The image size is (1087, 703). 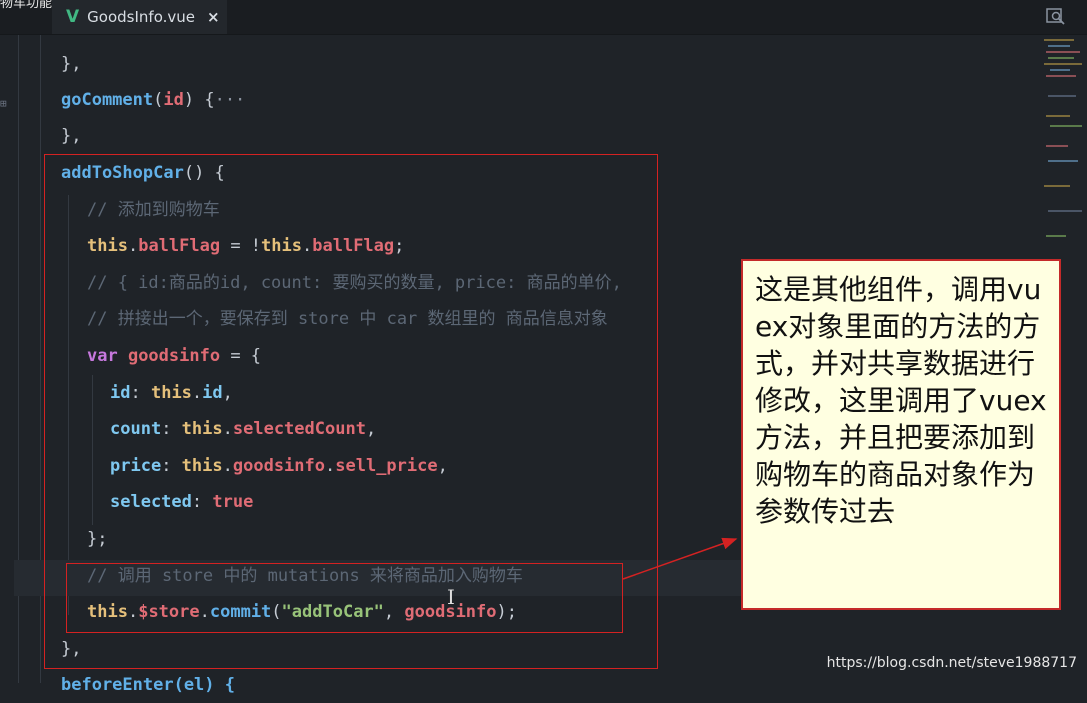 What do you see at coordinates (213, 17) in the screenshot?
I see `close-icon: ×` at bounding box center [213, 17].